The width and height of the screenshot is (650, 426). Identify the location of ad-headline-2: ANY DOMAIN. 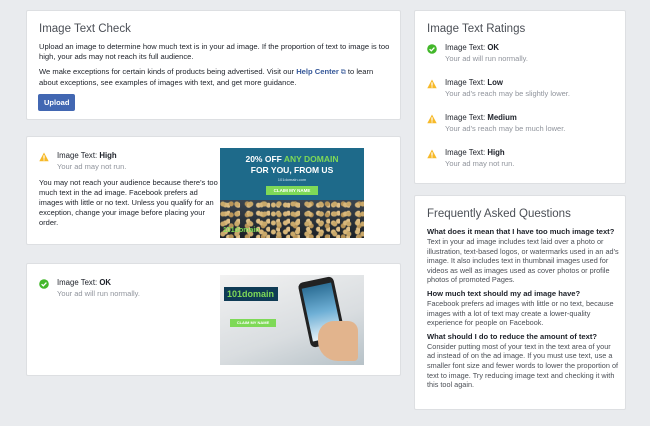
(311, 159).